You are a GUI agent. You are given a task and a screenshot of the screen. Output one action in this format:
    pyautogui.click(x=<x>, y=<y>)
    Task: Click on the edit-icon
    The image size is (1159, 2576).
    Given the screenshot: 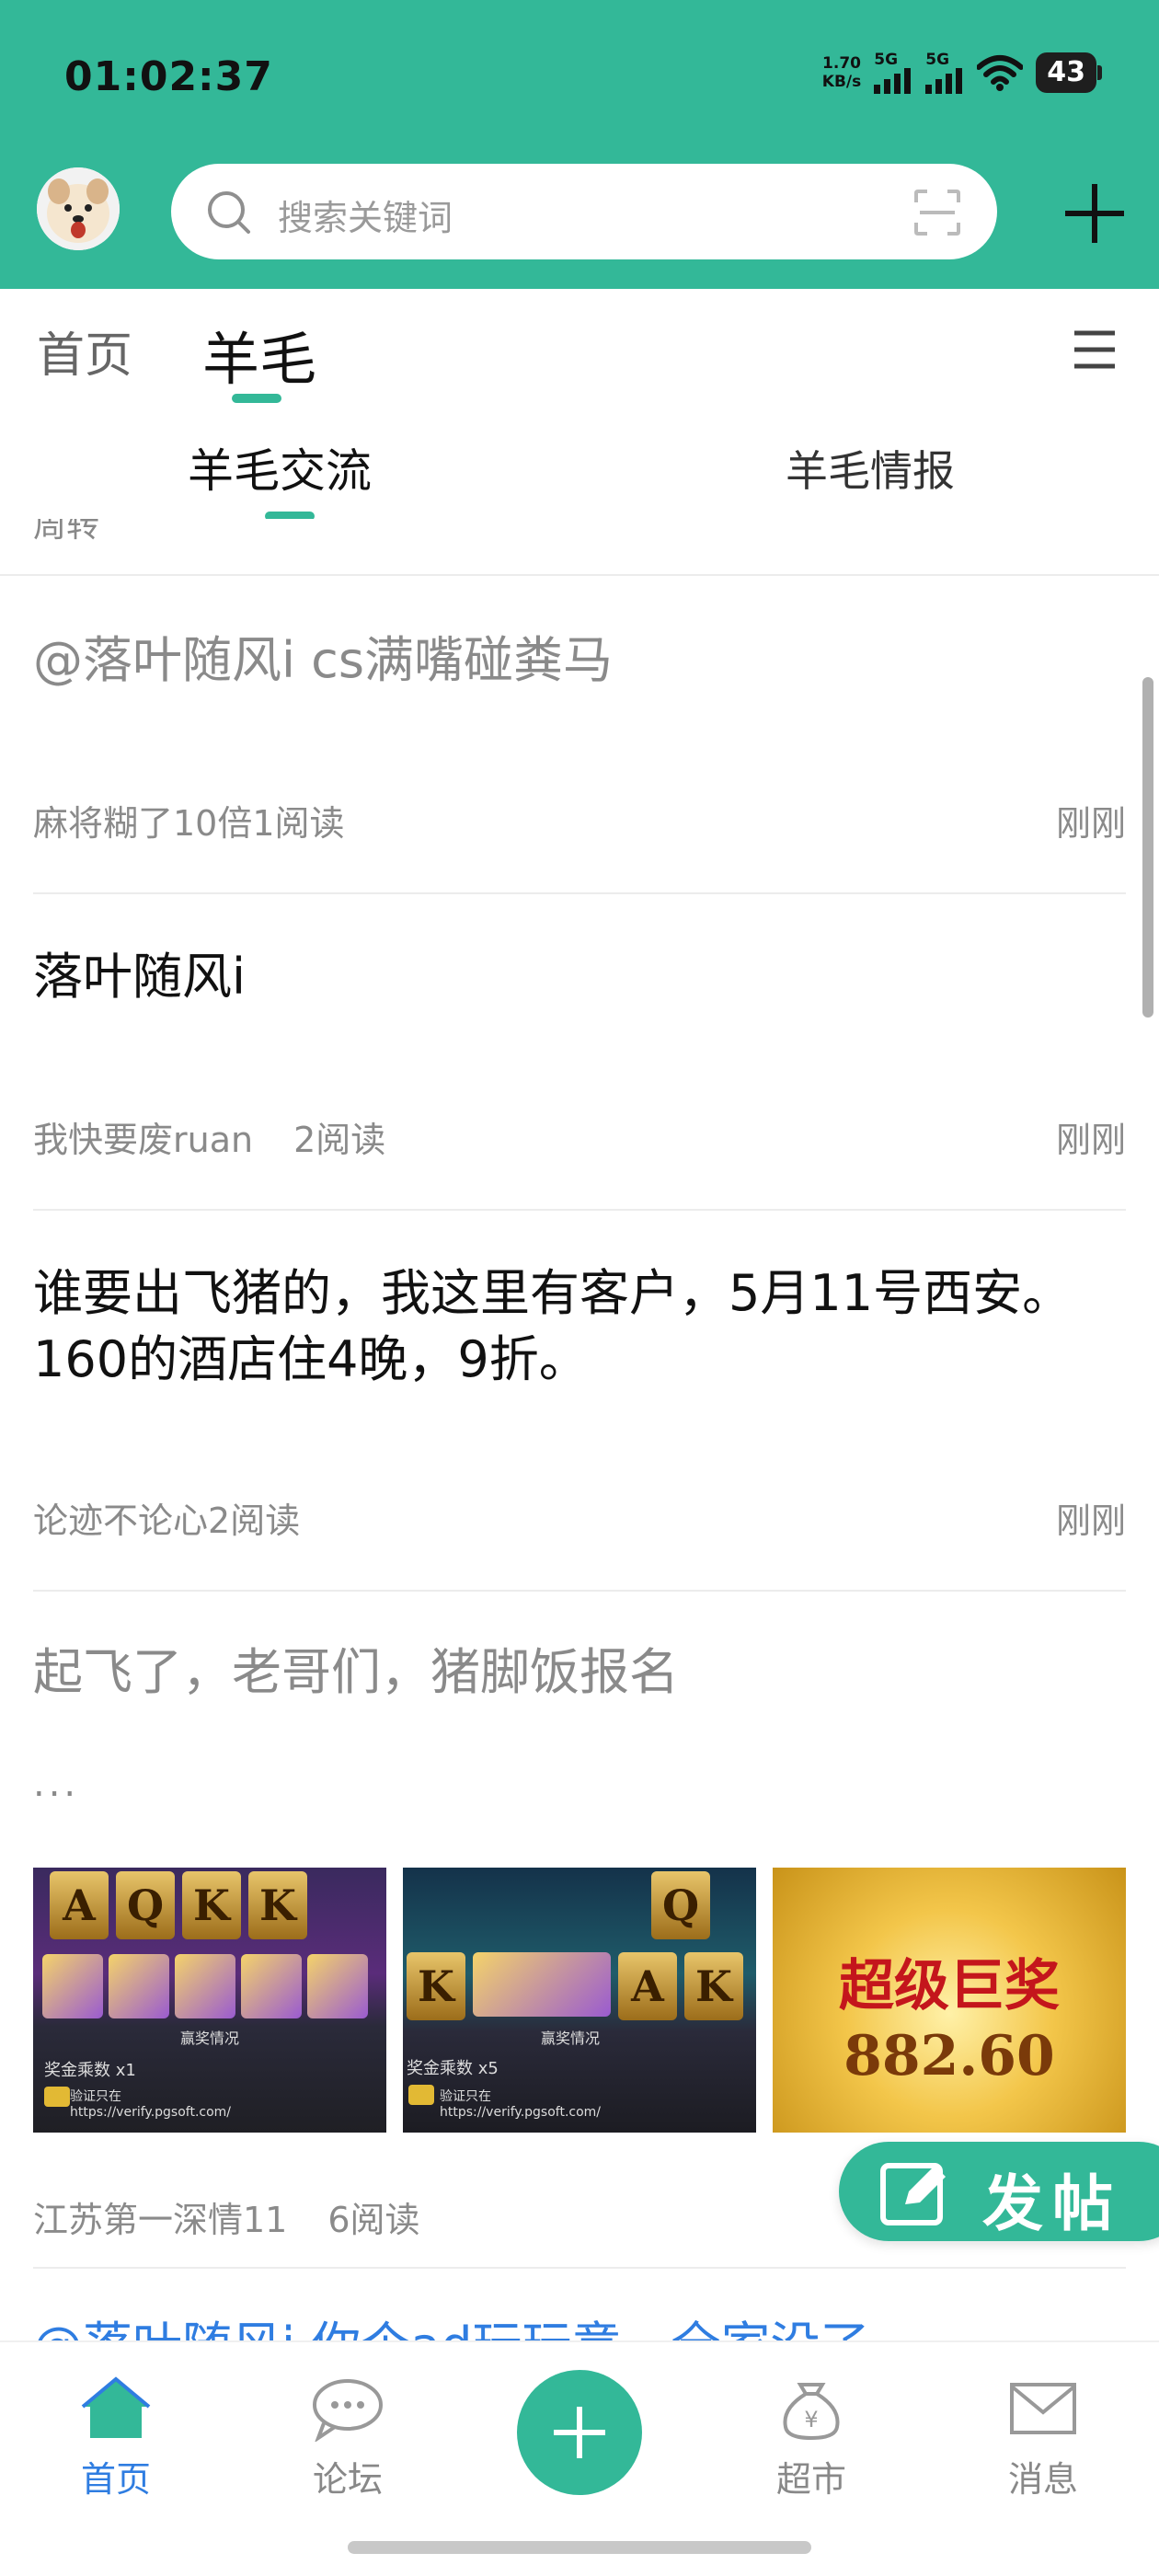 What is the action you would take?
    pyautogui.click(x=913, y=2194)
    